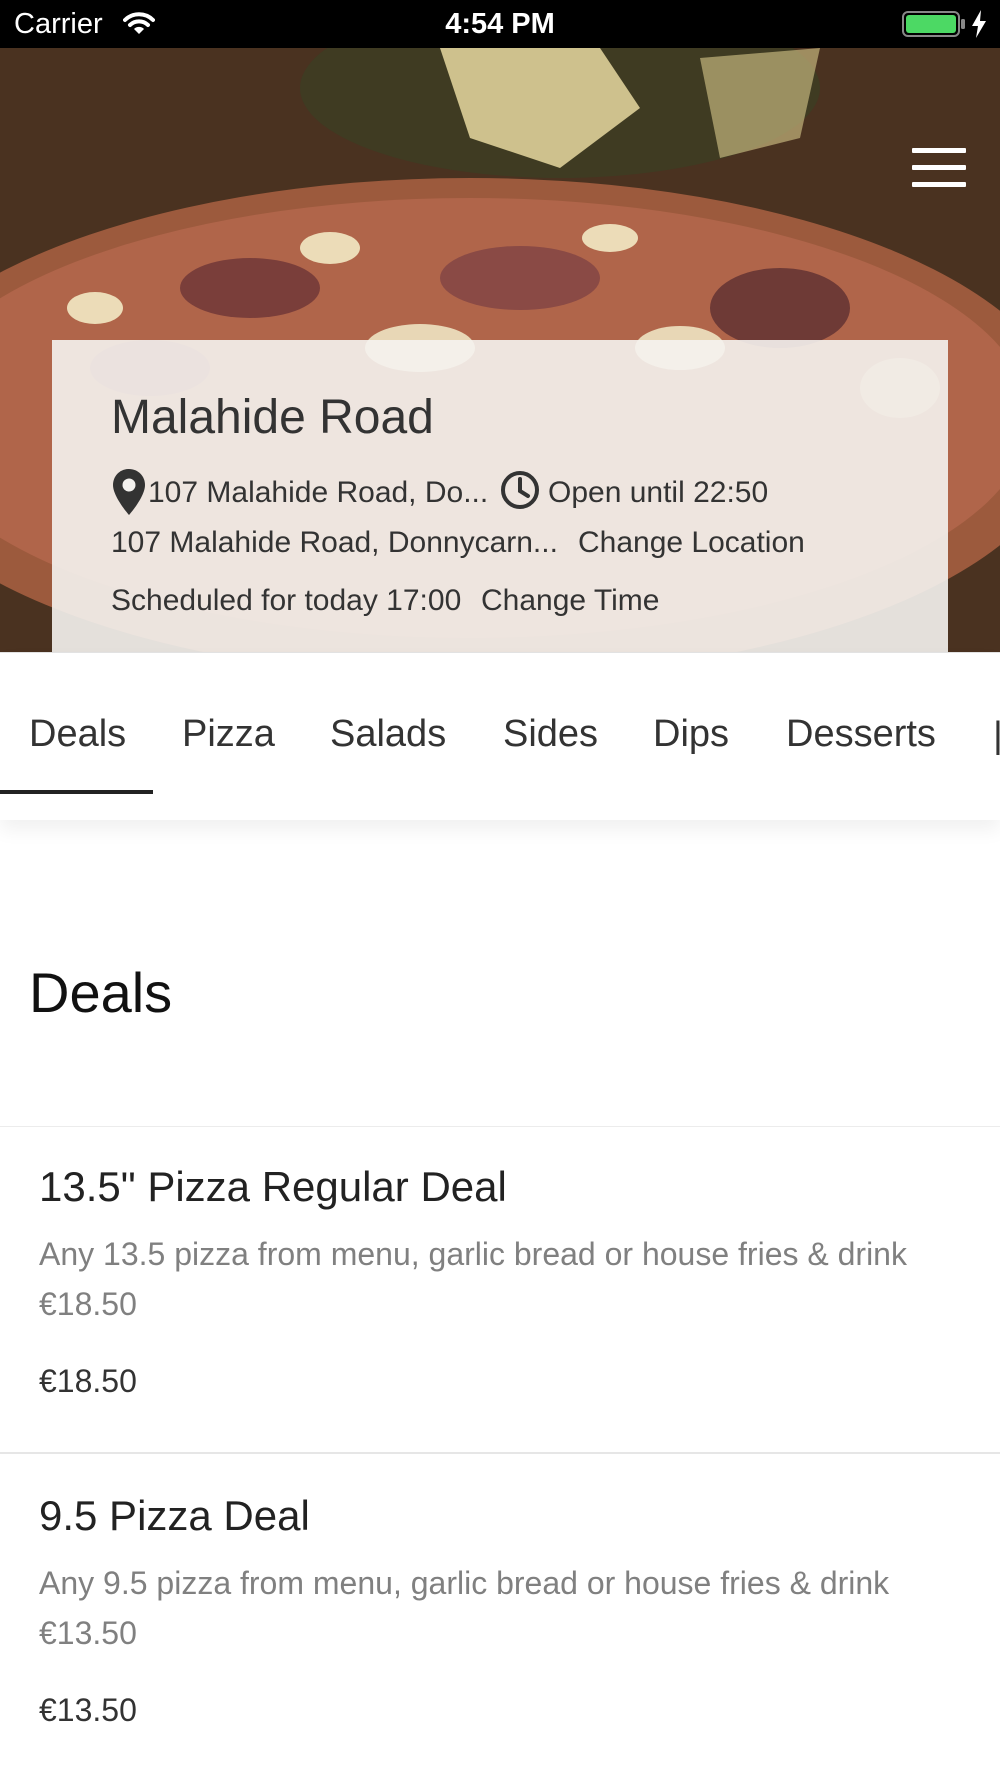 Image resolution: width=1000 pixels, height=1778 pixels. I want to click on active-tab-indicator, so click(76, 792).